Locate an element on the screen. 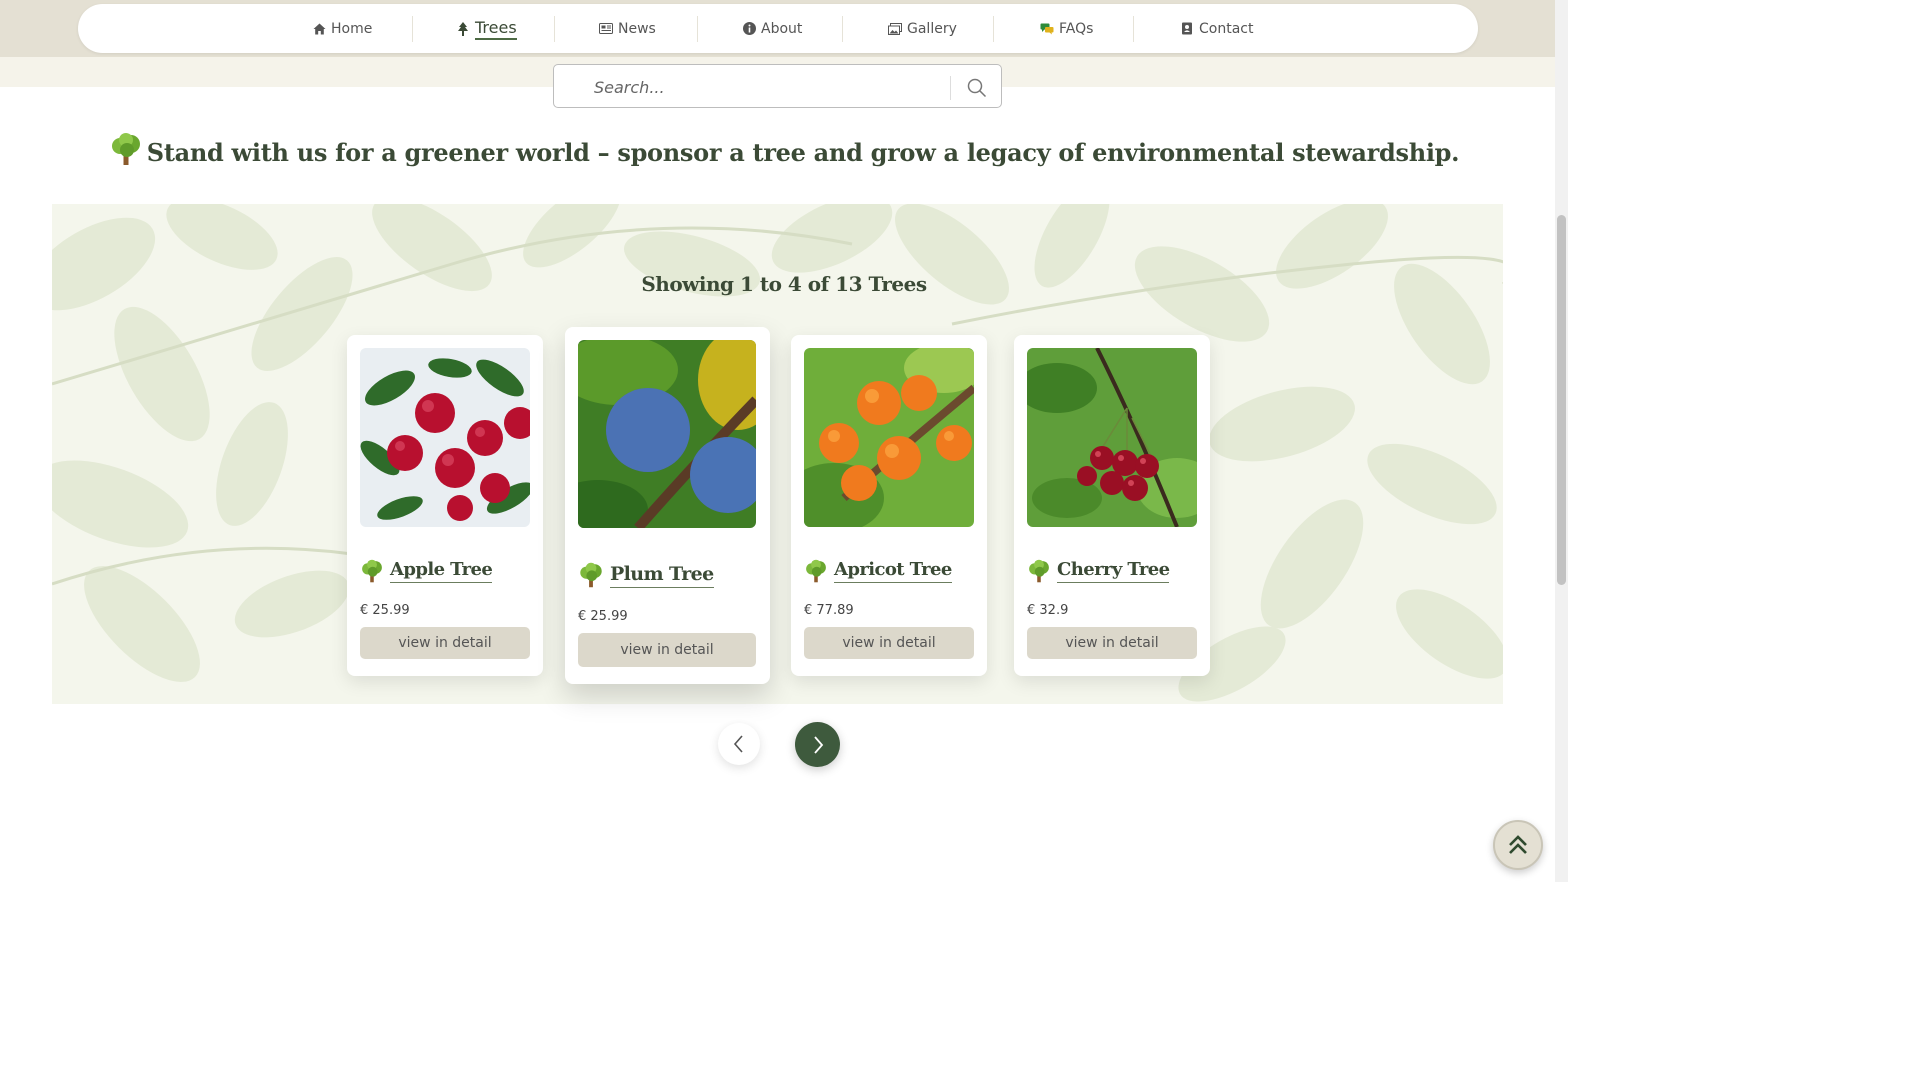 The image size is (1920, 1080). card-title-row: Cherry Tree is located at coordinates (1098, 571).